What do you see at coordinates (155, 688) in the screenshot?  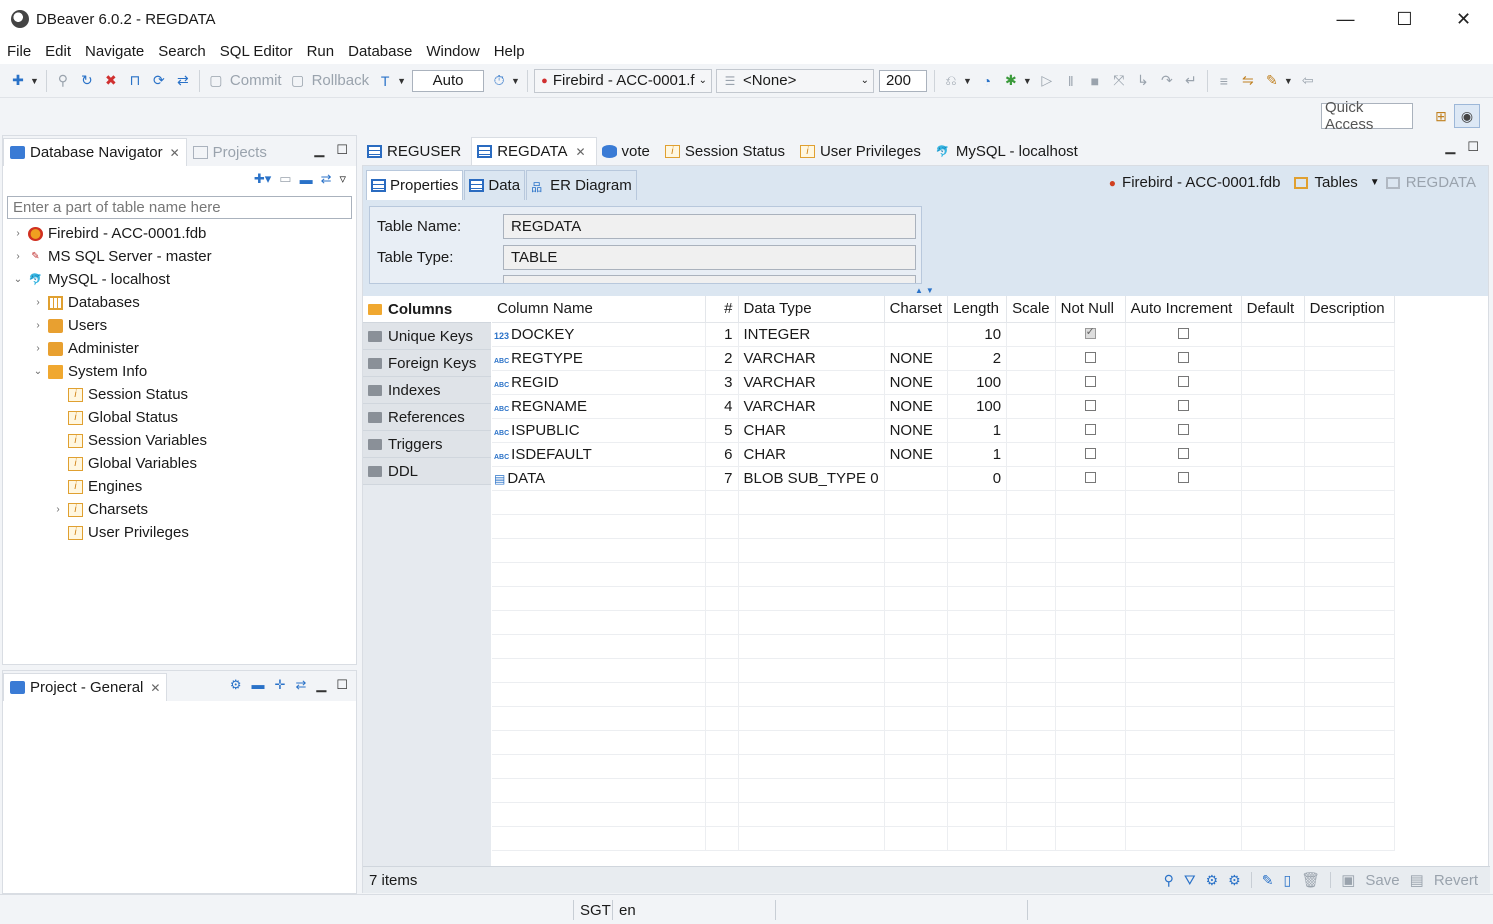 I see `close-icon: ✕` at bounding box center [155, 688].